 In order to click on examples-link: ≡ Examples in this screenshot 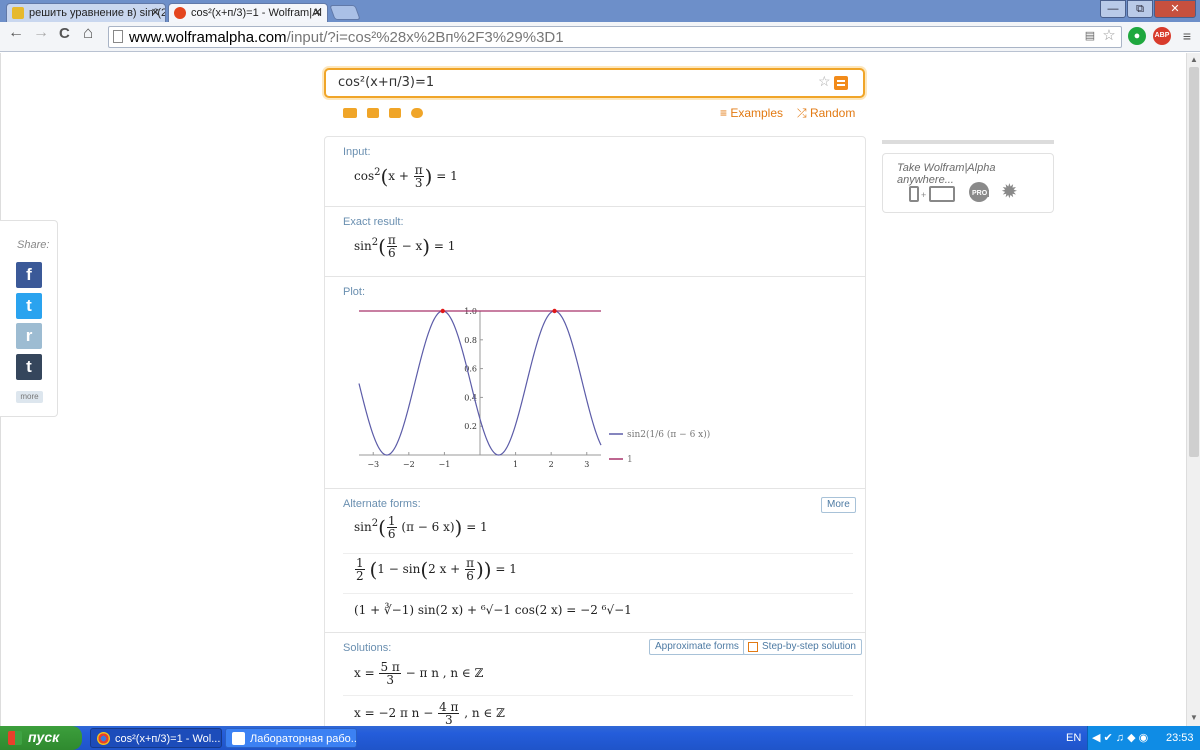, I will do `click(751, 113)`.